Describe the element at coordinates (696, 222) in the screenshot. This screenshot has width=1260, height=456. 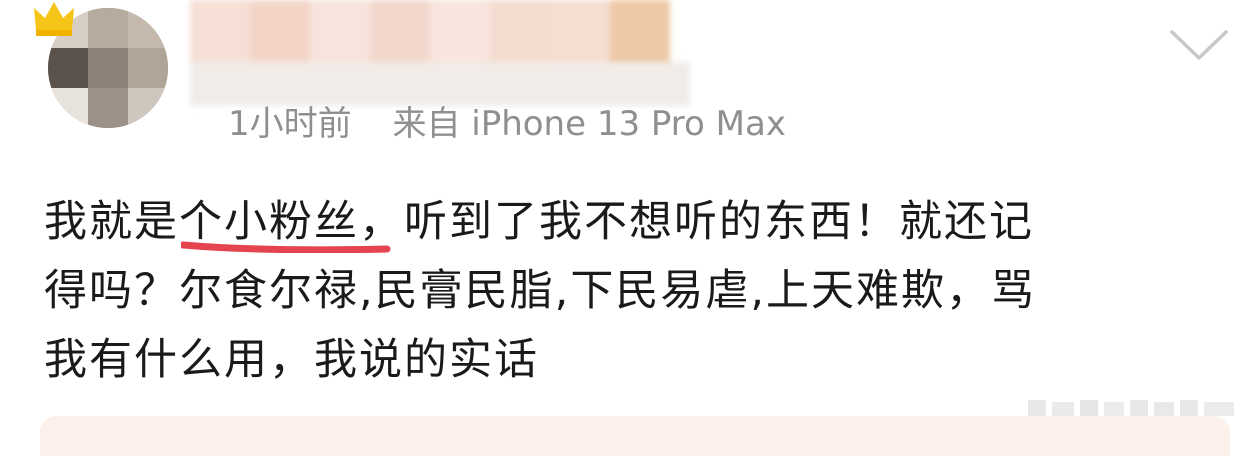
I see `content-text: ，听到了我不想听的东西！就还记` at that location.